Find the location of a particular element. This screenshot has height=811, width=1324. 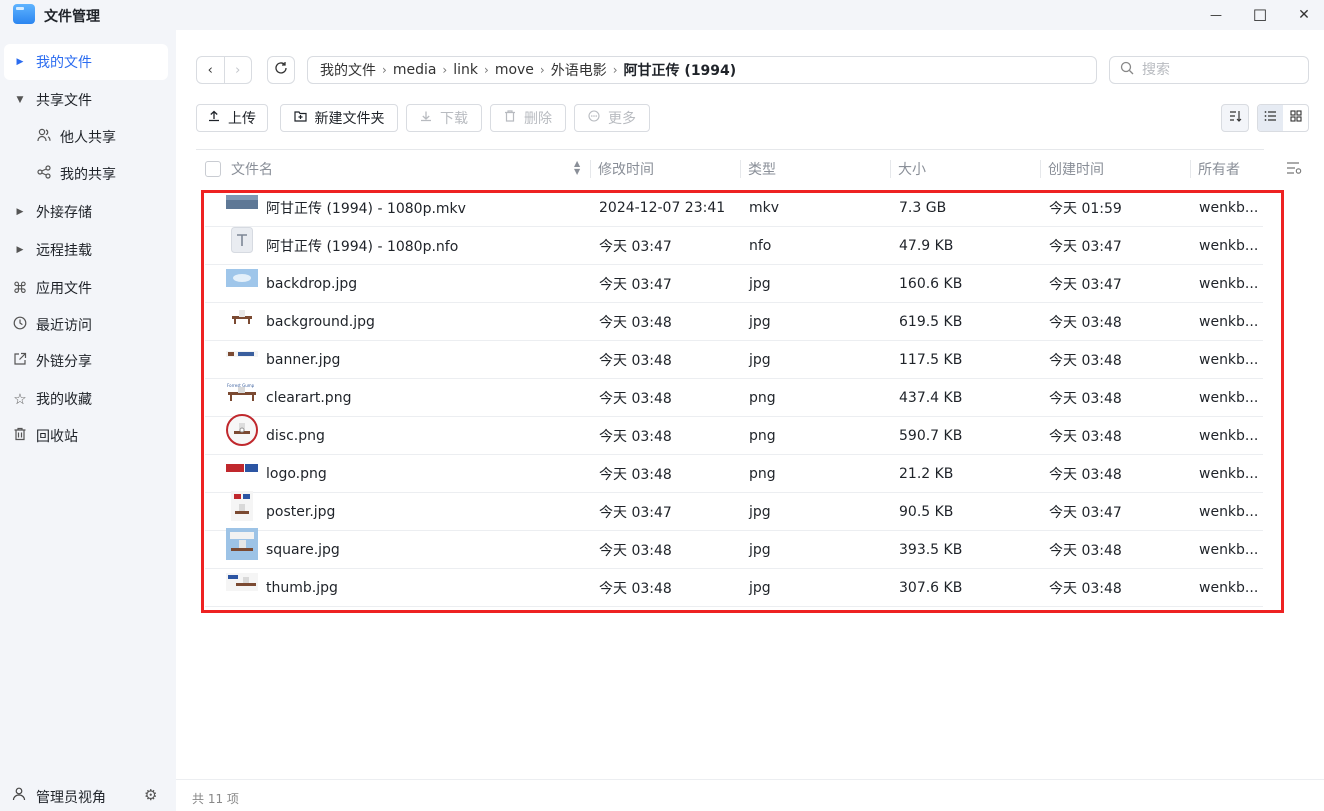

search-input is located at coordinates (1217, 70).